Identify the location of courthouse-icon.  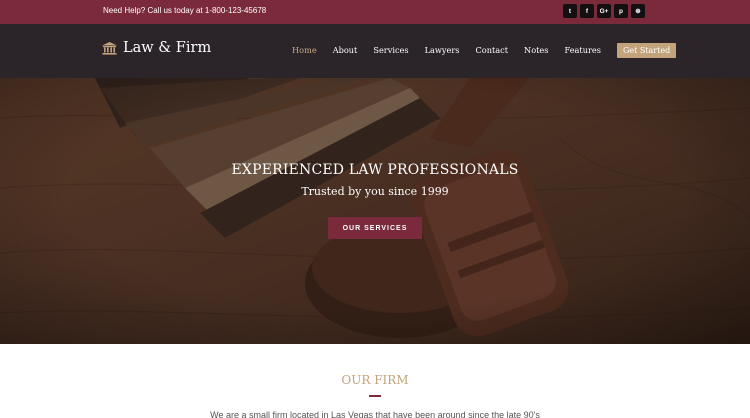
(109, 48).